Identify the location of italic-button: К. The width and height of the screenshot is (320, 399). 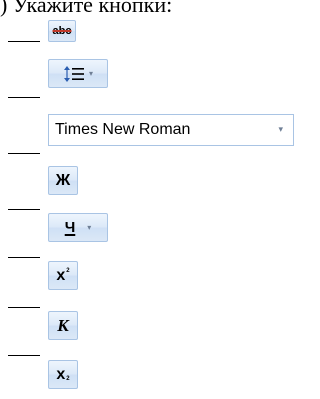
(63, 325).